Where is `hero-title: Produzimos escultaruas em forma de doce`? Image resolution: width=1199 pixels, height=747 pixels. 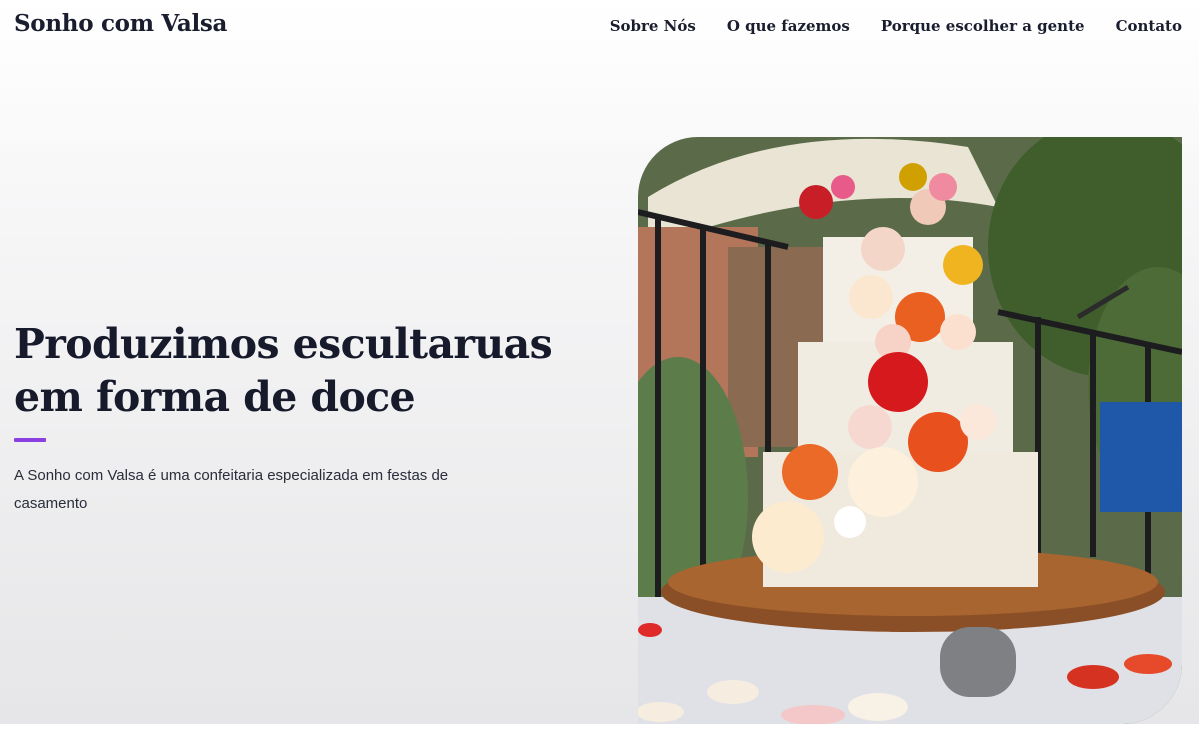 hero-title: Produzimos escultaruas em forma de doce is located at coordinates (294, 371).